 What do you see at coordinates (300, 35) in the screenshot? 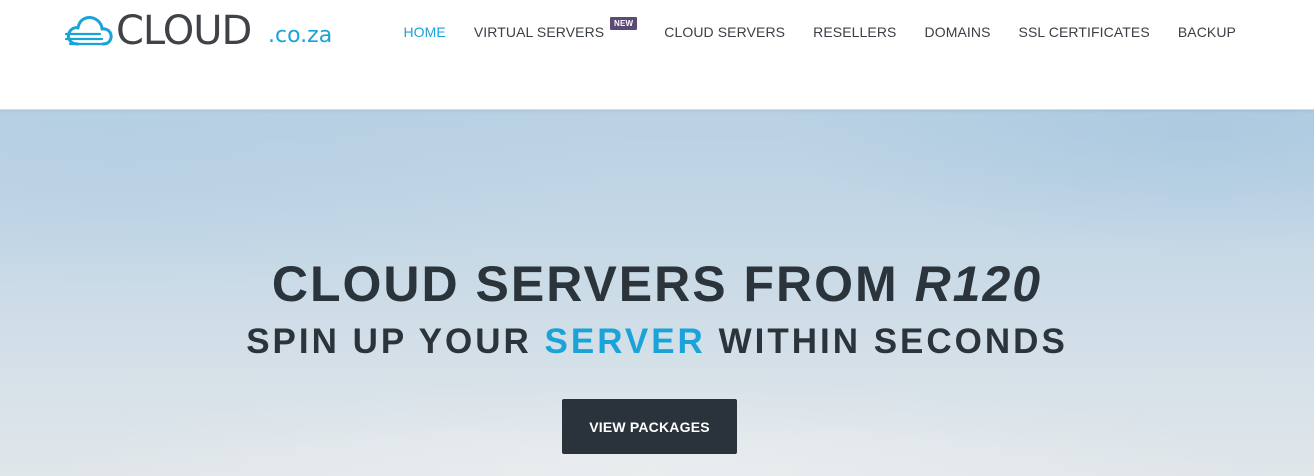
I see `logo-tld: .co.za` at bounding box center [300, 35].